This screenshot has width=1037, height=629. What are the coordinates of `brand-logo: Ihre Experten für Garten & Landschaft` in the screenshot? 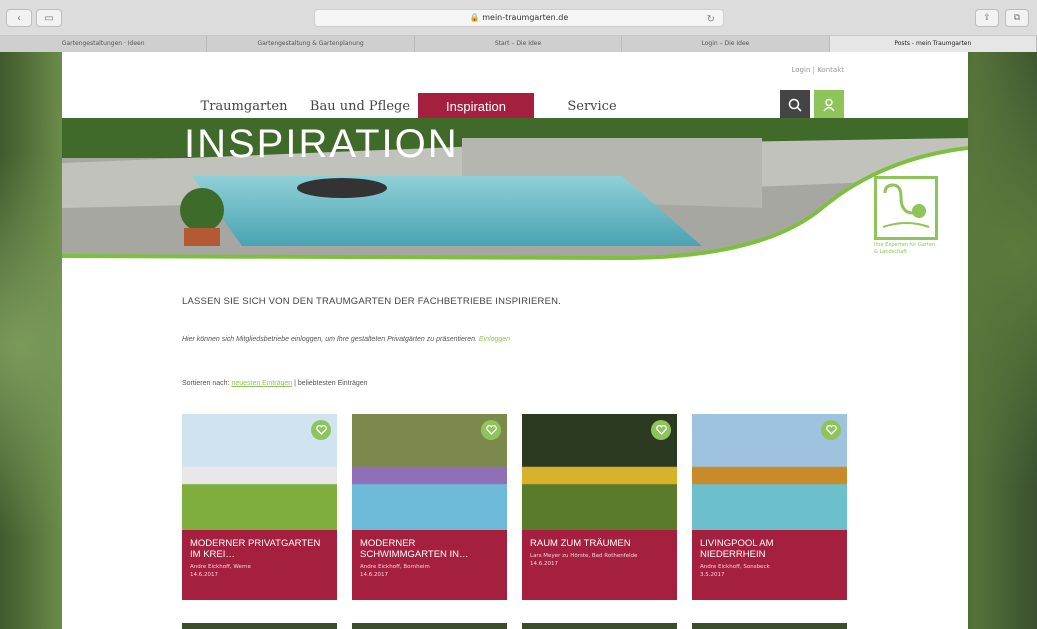 It's located at (906, 215).